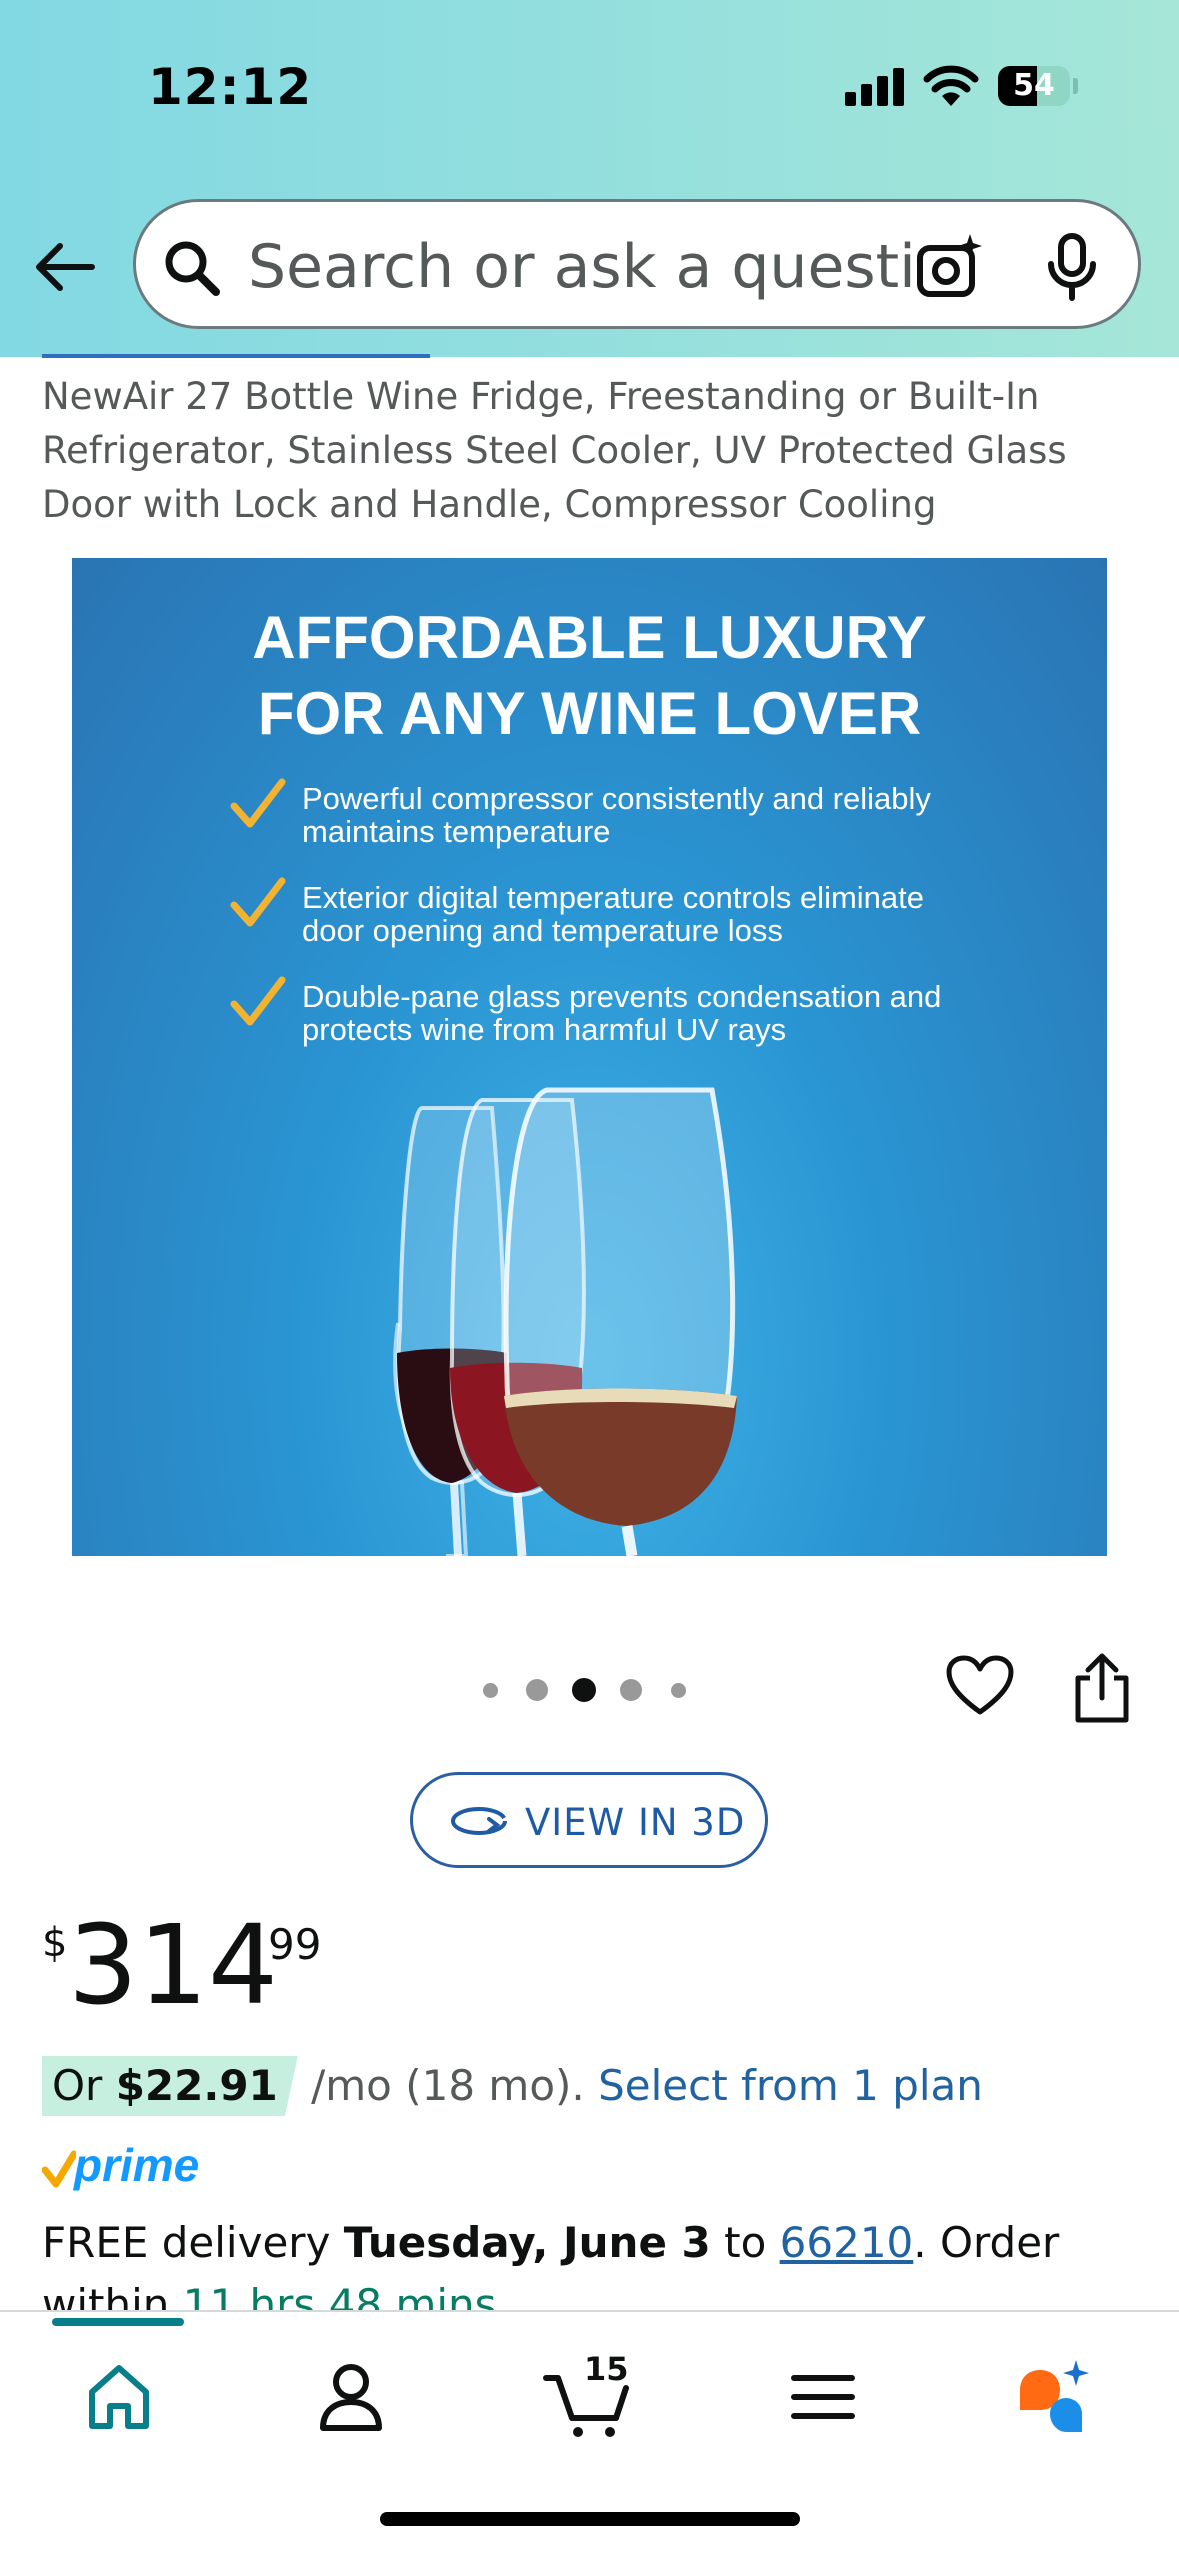 This screenshot has height=2556, width=1179. I want to click on heart-icon, so click(980, 1686).